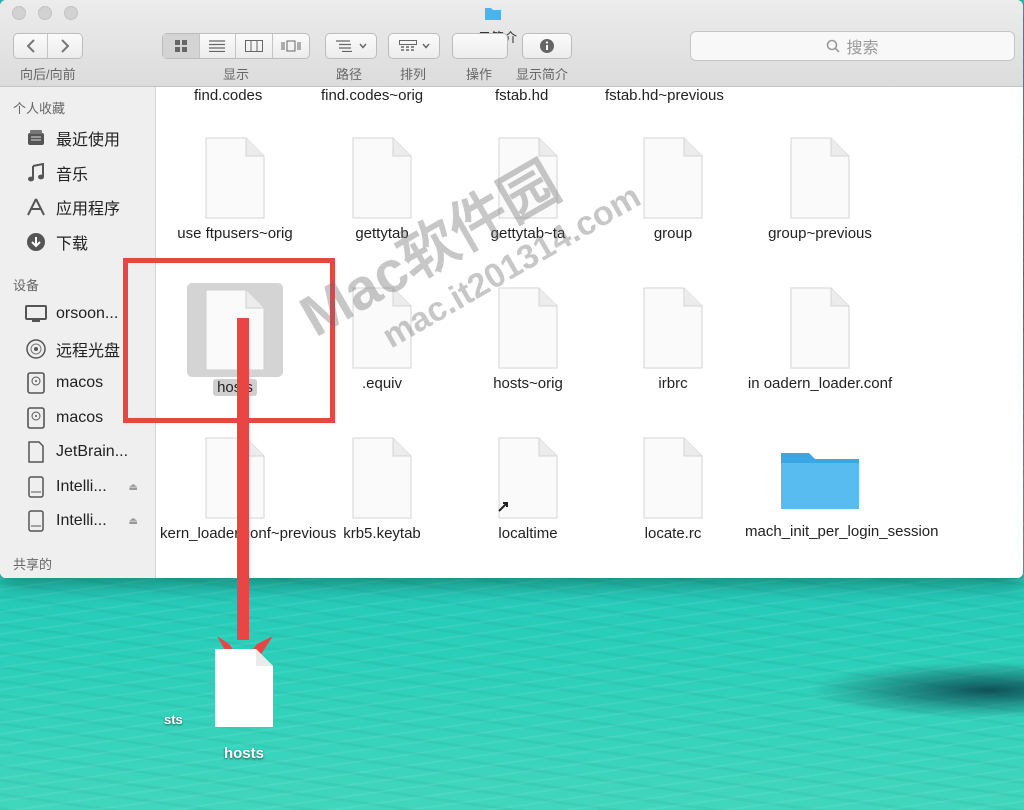  Describe the element at coordinates (542, 74) in the screenshot. I see `info-label: 显示简介` at that location.